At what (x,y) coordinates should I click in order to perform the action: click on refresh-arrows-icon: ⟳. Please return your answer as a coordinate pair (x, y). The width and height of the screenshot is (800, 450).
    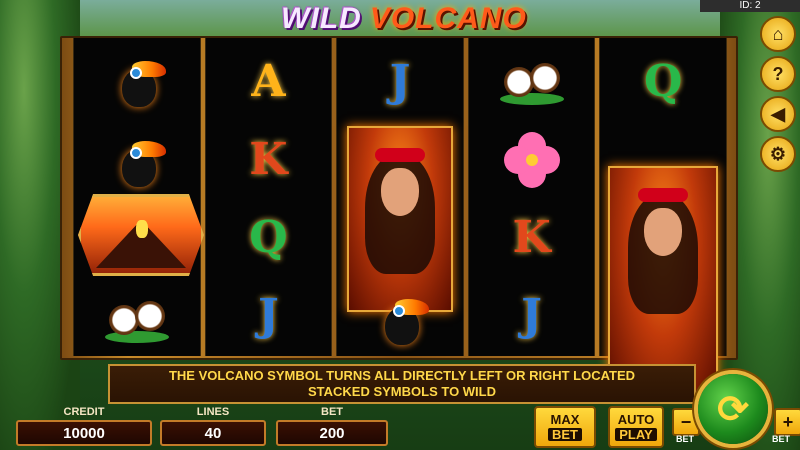
    Looking at the image, I should click on (733, 409).